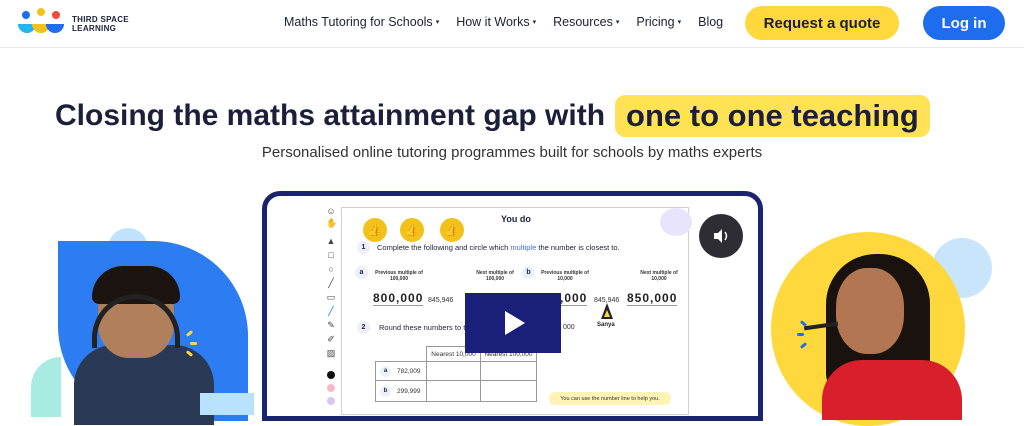  I want to click on question-keyword: multiple, so click(523, 247).